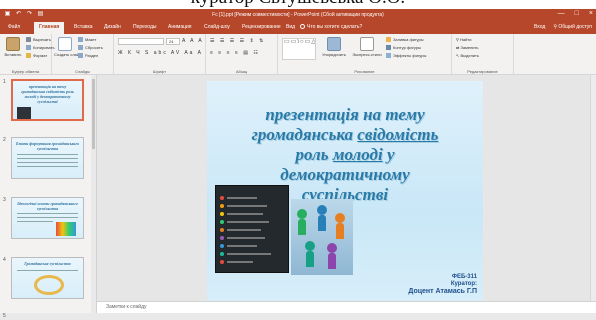  What do you see at coordinates (4, 82) in the screenshot?
I see `thumbnail-number: 1` at bounding box center [4, 82].